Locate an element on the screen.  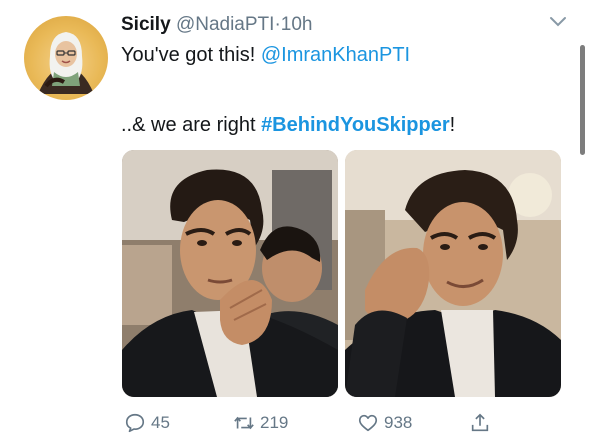
tweet-text: ..& we are right is located at coordinates (191, 125).